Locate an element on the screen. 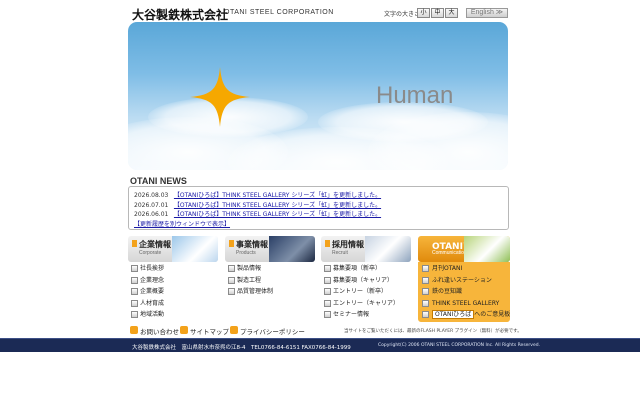 Image resolution: width=640 pixels, height=400 pixels. menu-item: 製品情報 is located at coordinates (250, 270).